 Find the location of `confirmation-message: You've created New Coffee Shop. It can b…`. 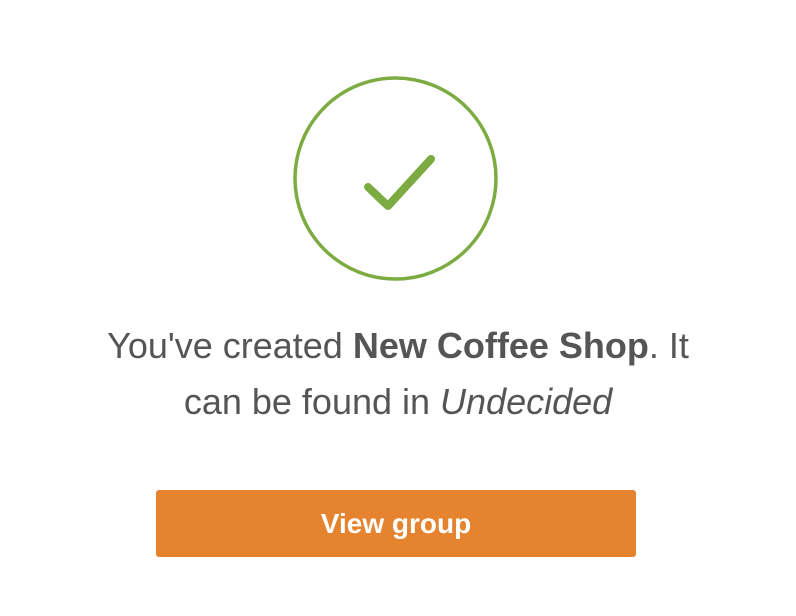

confirmation-message: You've created New Coffee Shop. It can b… is located at coordinates (398, 374).